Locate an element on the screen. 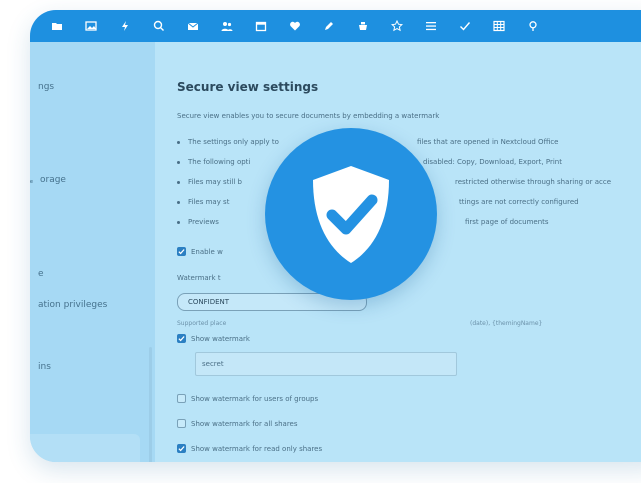 The height and width of the screenshot is (483, 641). shield-check-icon is located at coordinates (351, 214).